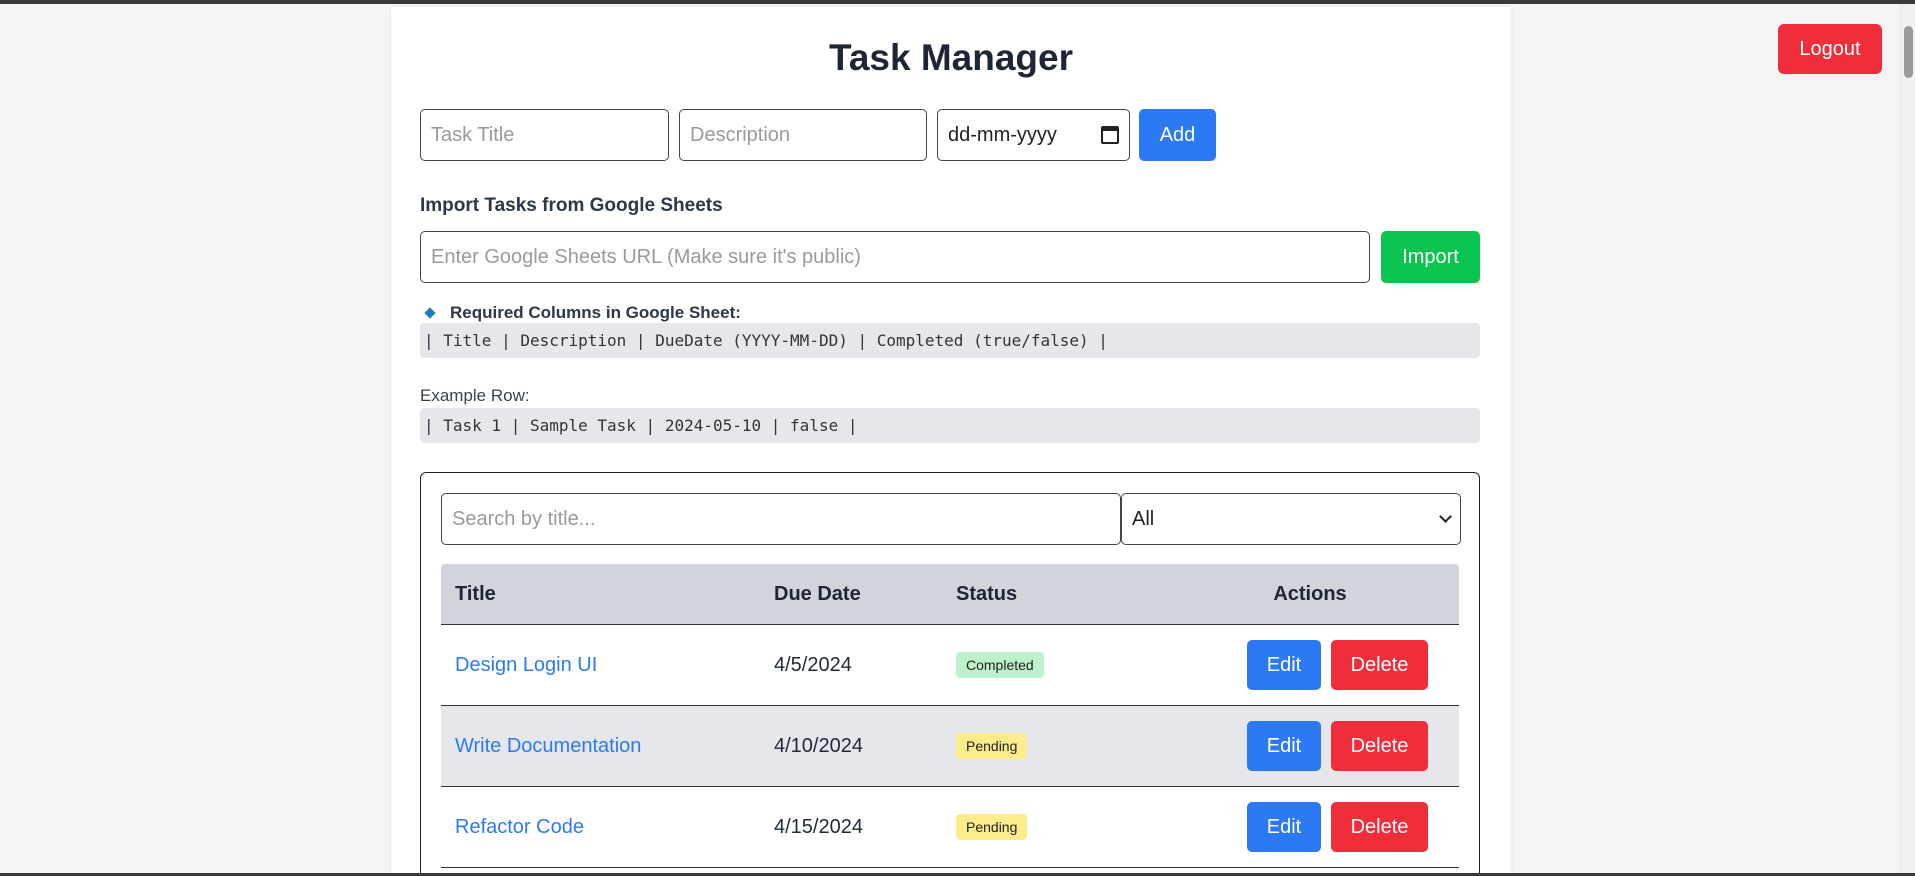 The width and height of the screenshot is (1915, 876). What do you see at coordinates (950, 594) in the screenshot?
I see `table-header: Title Due Date Status Actions` at bounding box center [950, 594].